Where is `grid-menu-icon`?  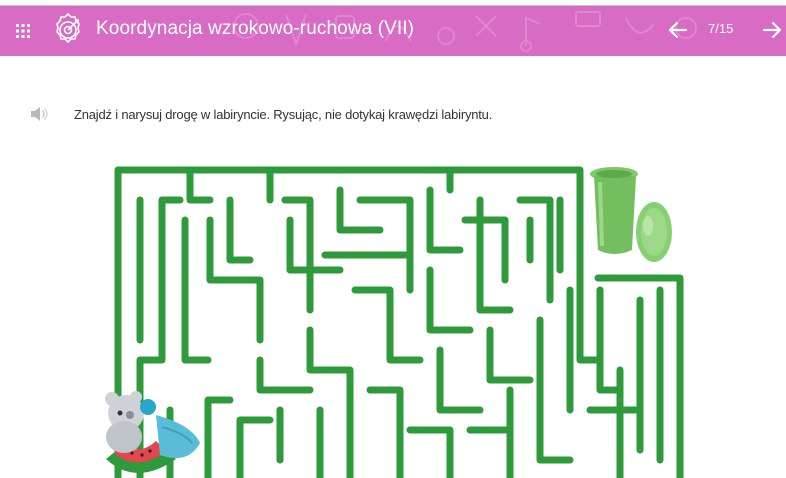 grid-menu-icon is located at coordinates (23, 31).